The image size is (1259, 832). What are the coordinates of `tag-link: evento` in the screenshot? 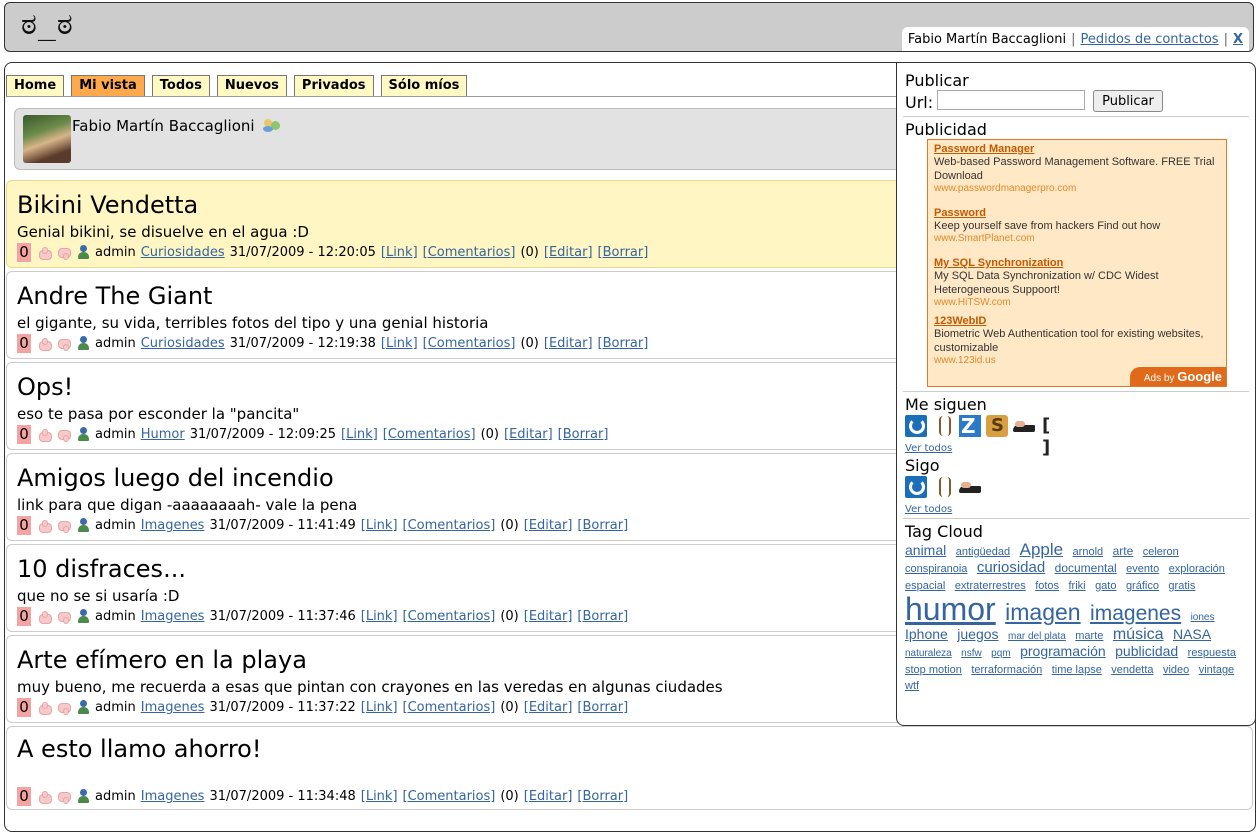 It's located at (1142, 569).